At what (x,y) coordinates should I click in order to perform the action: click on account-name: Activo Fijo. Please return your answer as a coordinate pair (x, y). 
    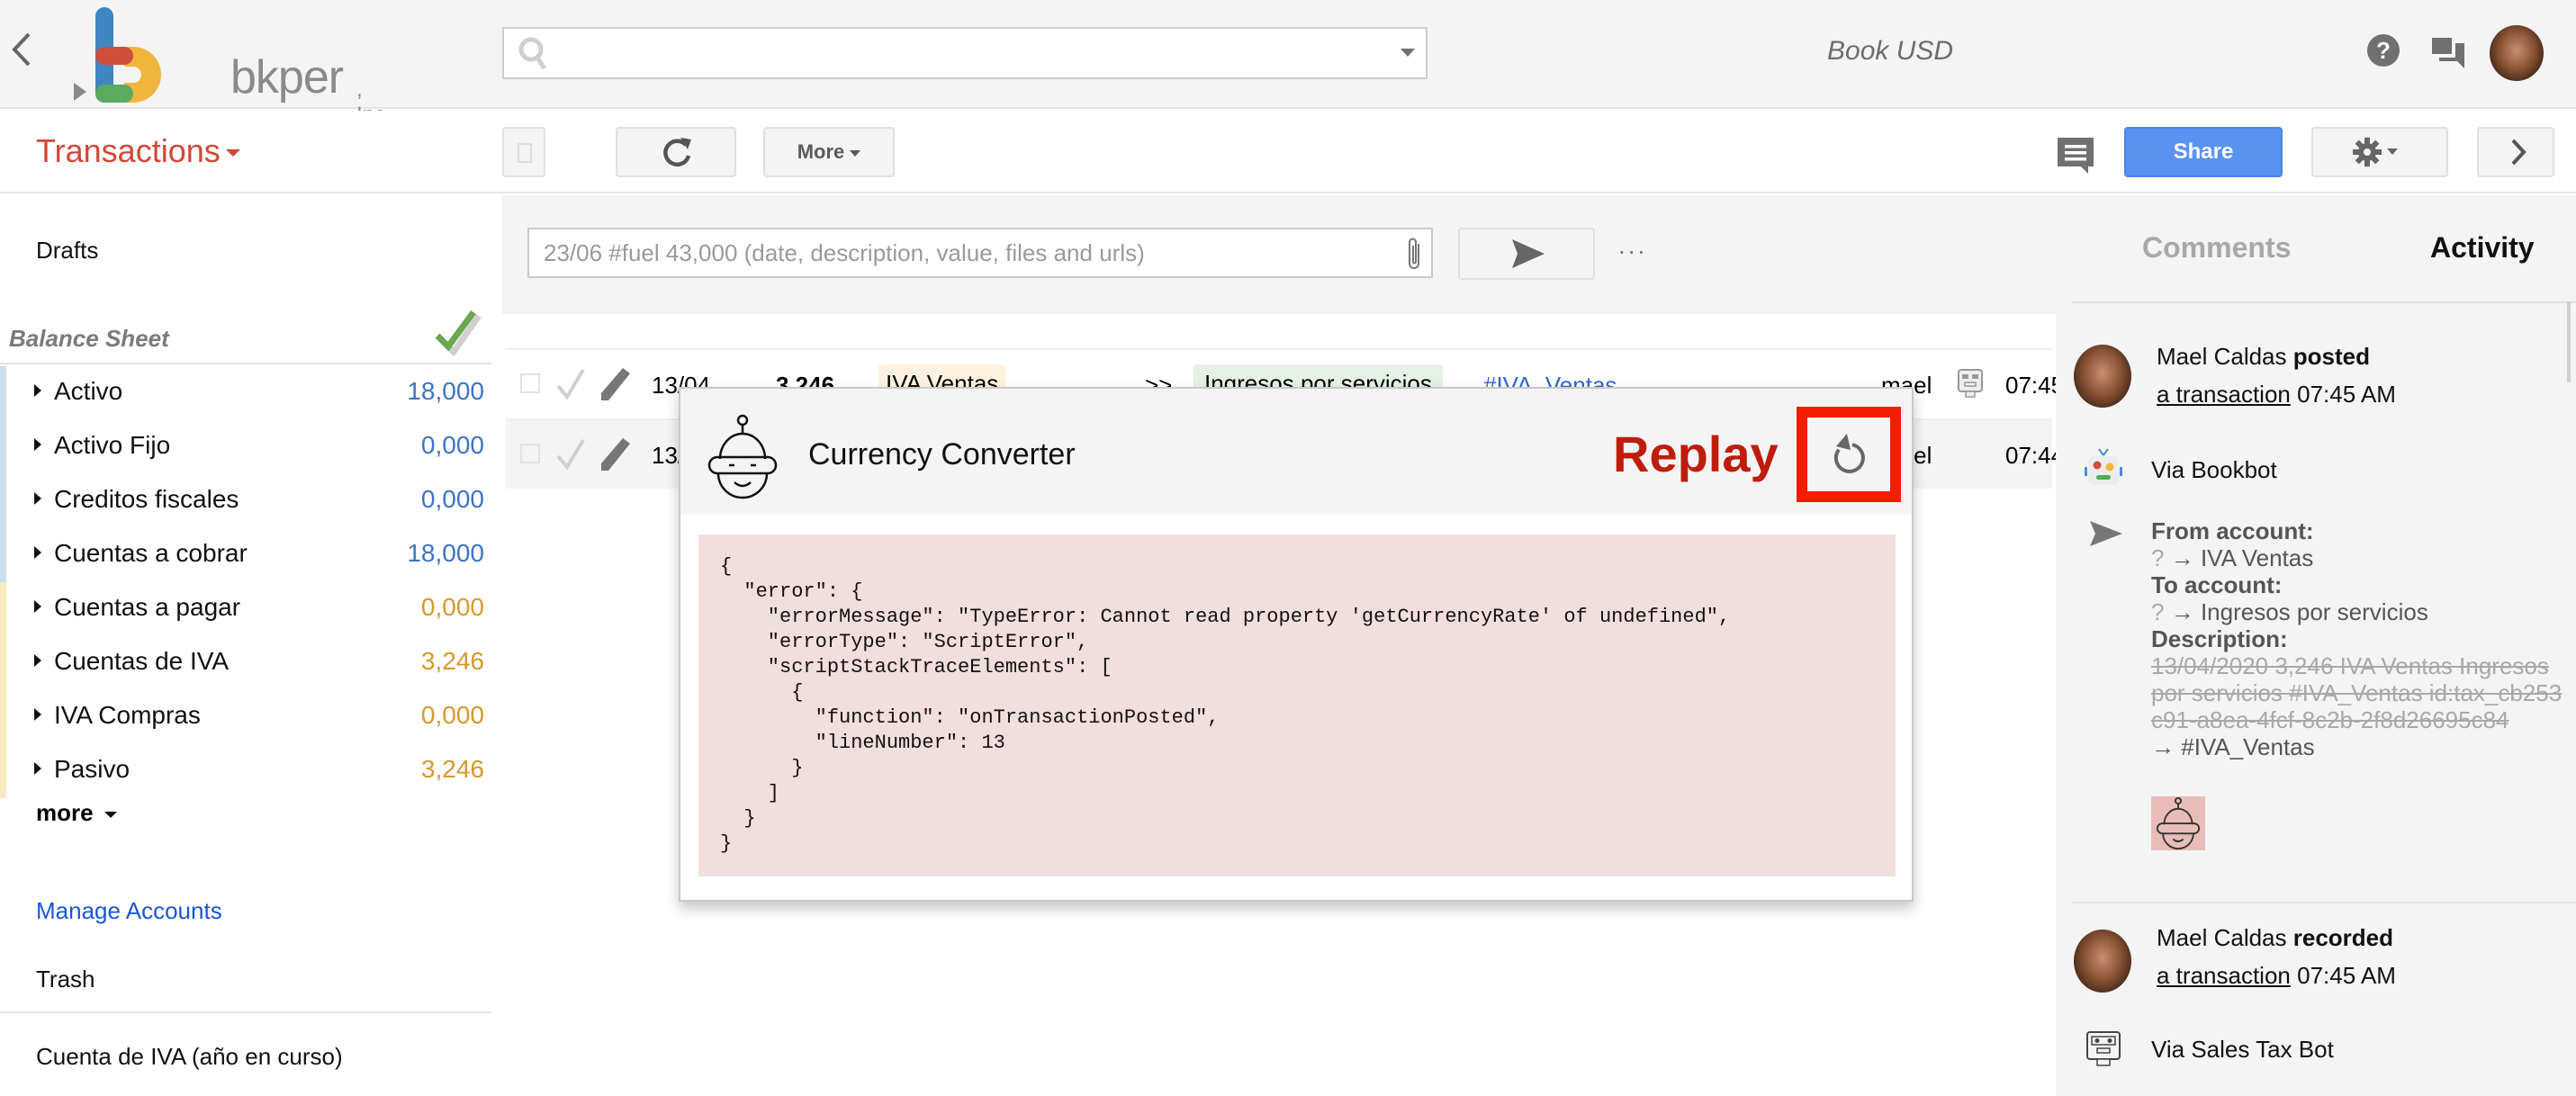
    Looking at the image, I should click on (112, 445).